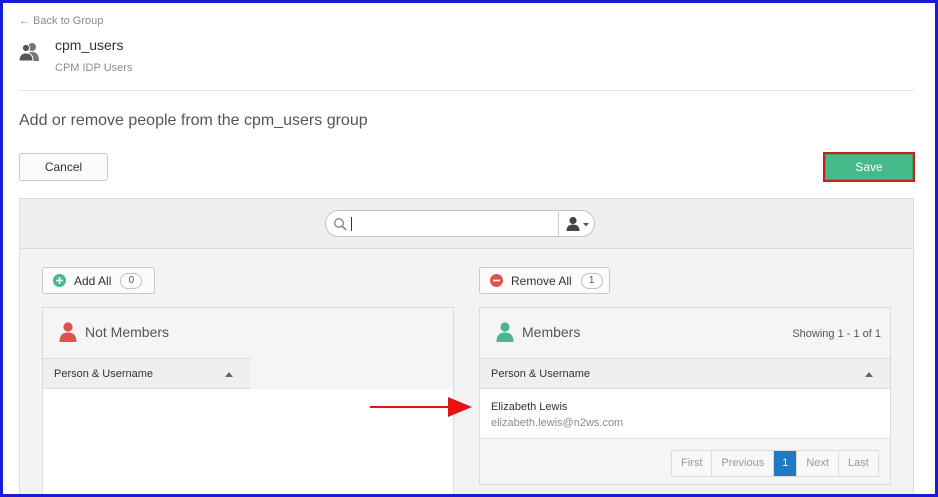 The width and height of the screenshot is (938, 497). What do you see at coordinates (127, 332) in the screenshot?
I see `not-members-title: Not Members` at bounding box center [127, 332].